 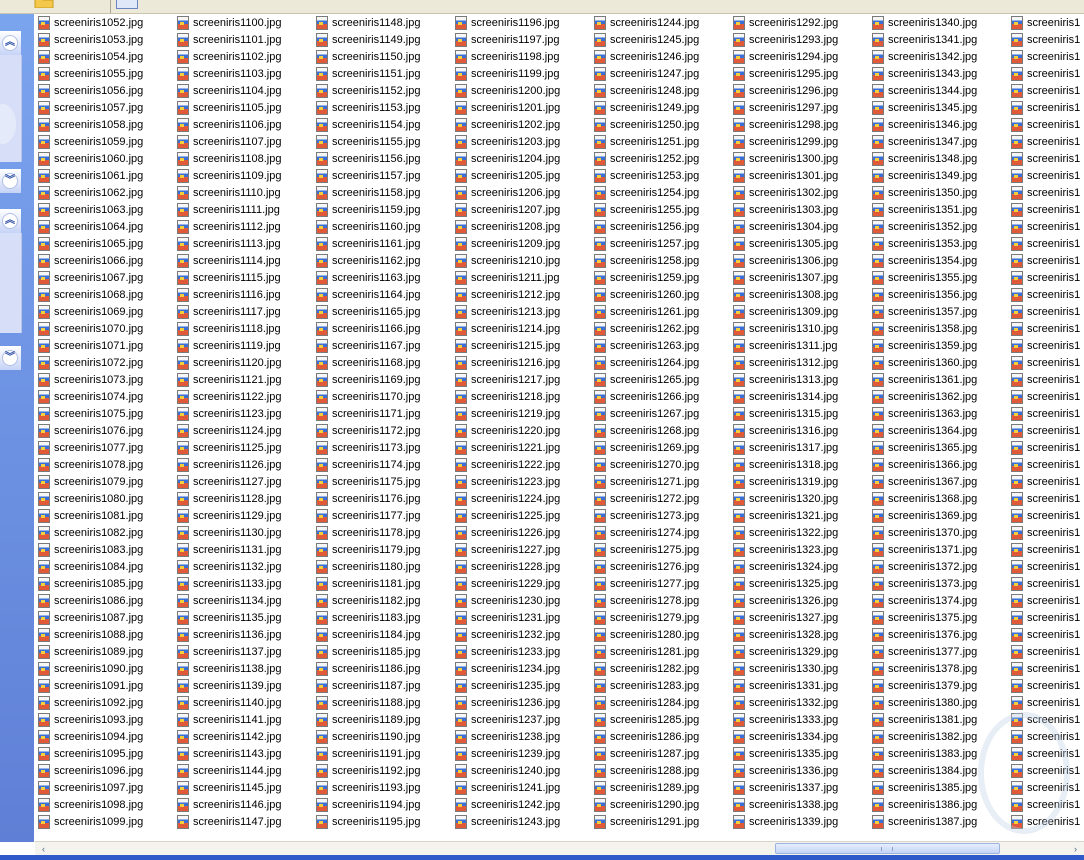 What do you see at coordinates (521, 770) in the screenshot?
I see `file-item: screeniris1240.jpg` at bounding box center [521, 770].